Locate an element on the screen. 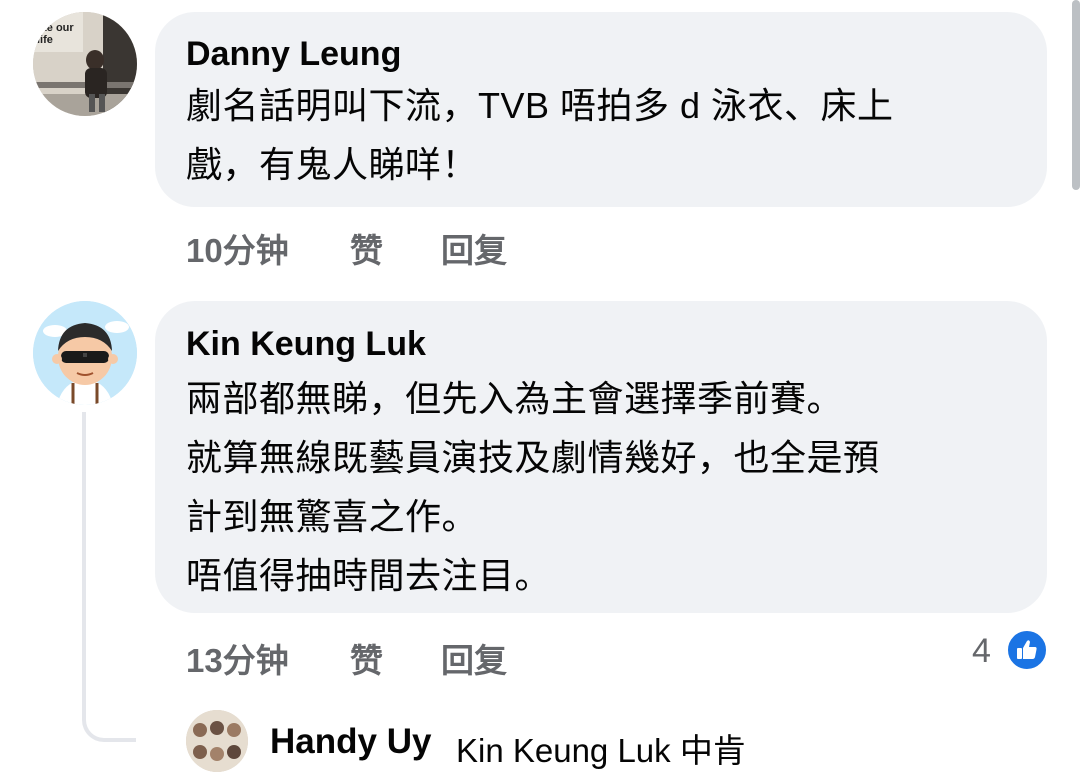 The width and height of the screenshot is (1080, 772). avatar-sign-text: ste our life is located at coordinates (55, 34).